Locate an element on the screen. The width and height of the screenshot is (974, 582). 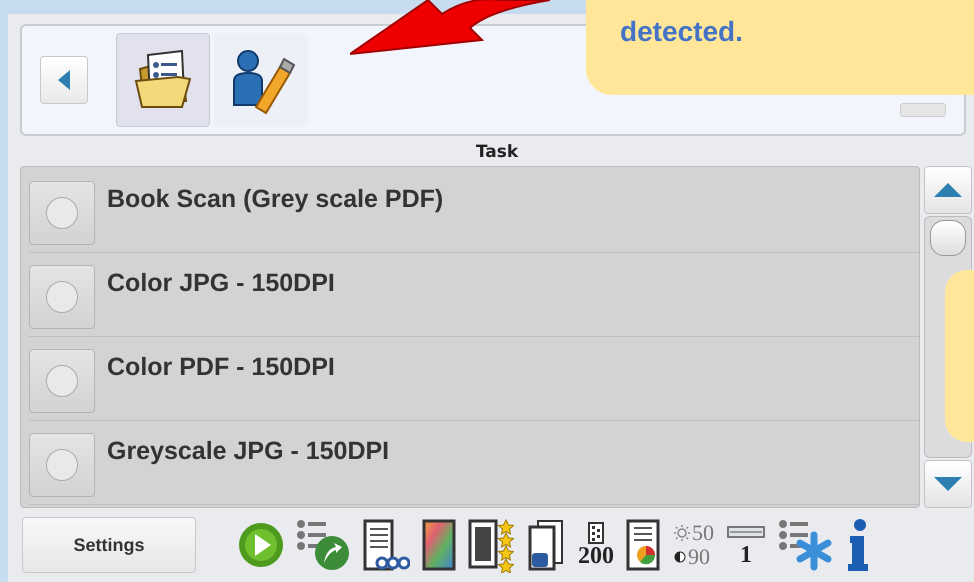
folder-document-icon is located at coordinates (163, 80).